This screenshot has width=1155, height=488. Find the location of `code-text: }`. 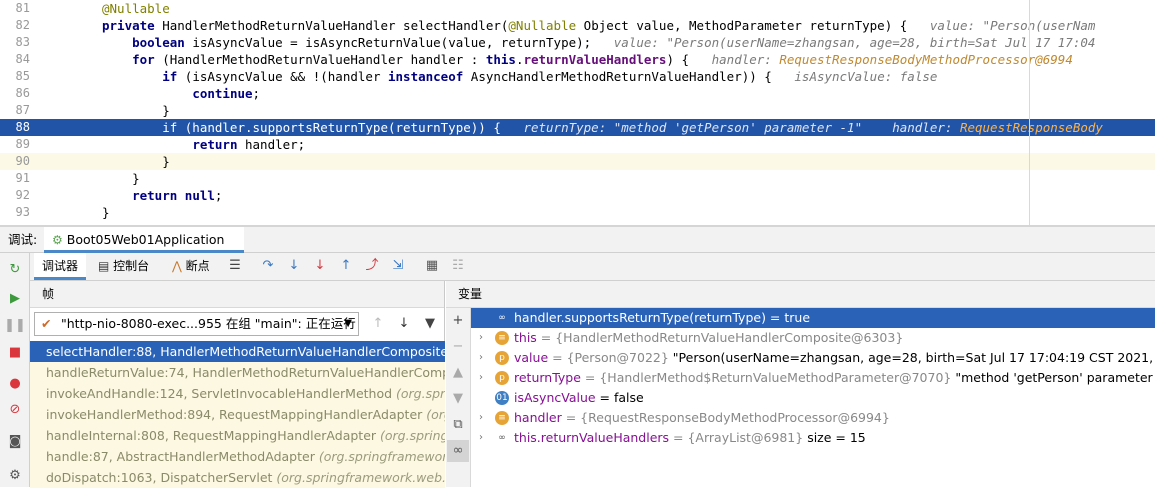

code-text: } is located at coordinates (136, 161).